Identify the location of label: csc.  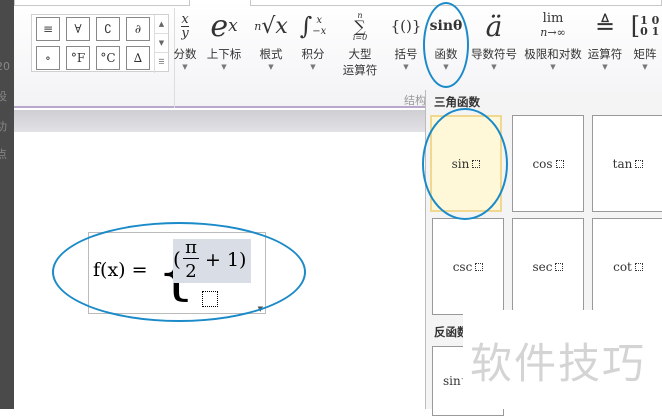
(462, 266).